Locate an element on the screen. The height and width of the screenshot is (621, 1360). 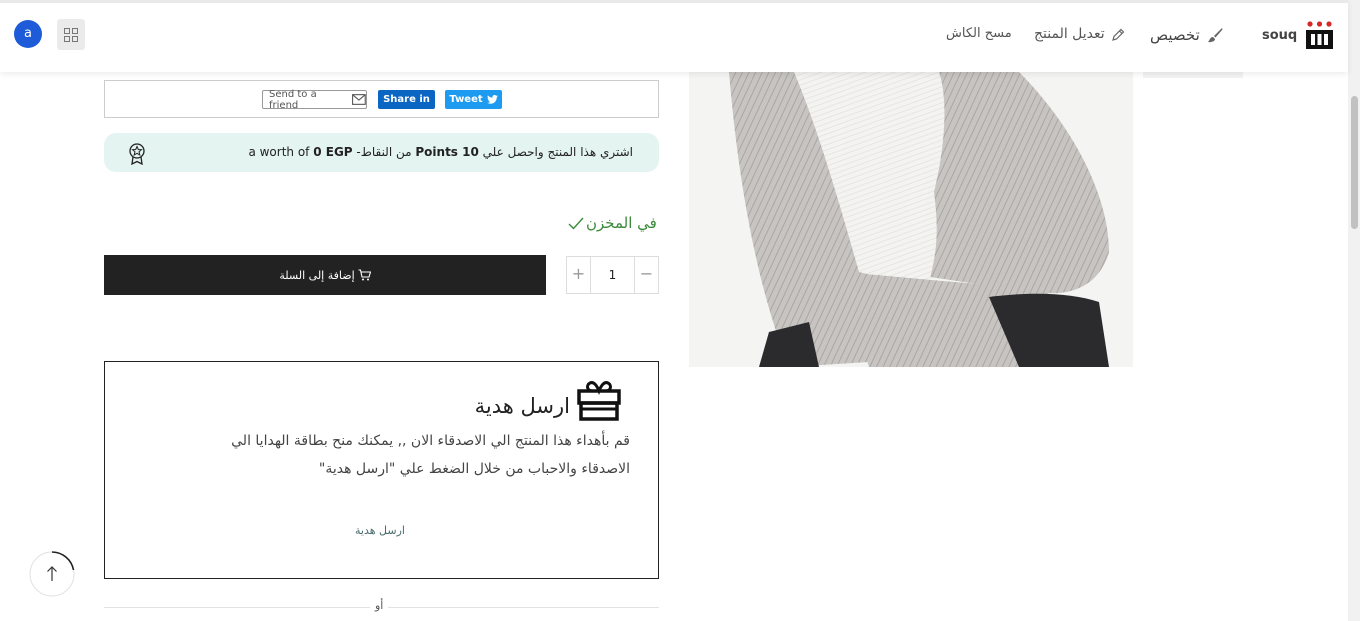
add-to-cart-label: إضافة إلى السلة is located at coordinates (317, 275).